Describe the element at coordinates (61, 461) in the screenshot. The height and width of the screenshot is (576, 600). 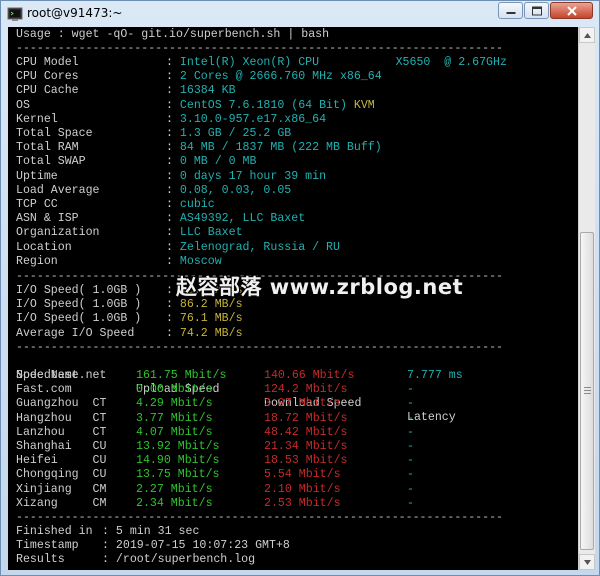
I see `node-name: Heifei CU` at that location.